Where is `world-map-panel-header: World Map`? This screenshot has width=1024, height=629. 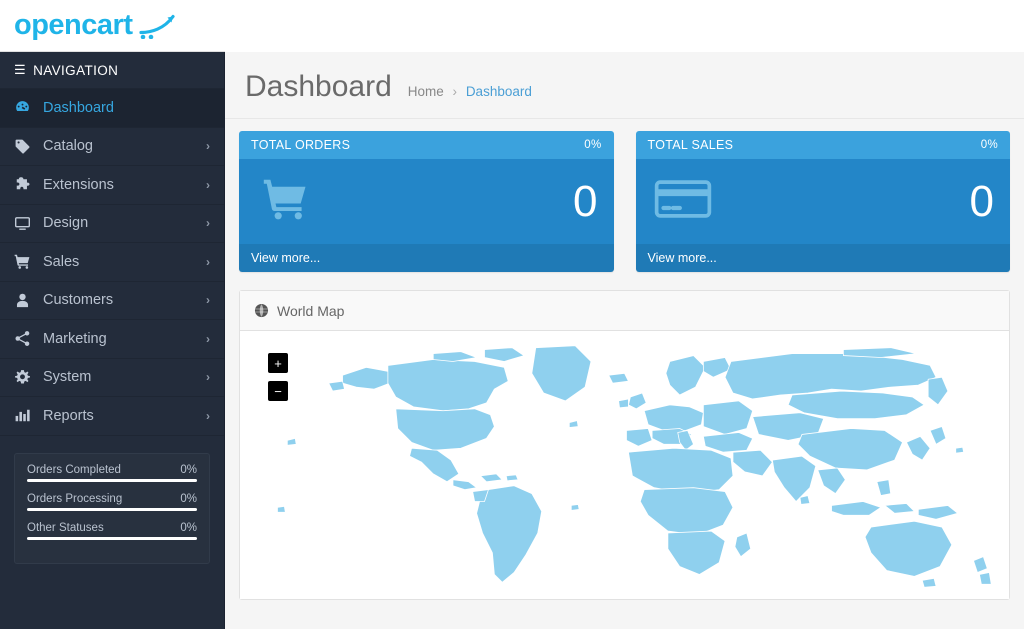
world-map-panel-header: World Map is located at coordinates (624, 311).